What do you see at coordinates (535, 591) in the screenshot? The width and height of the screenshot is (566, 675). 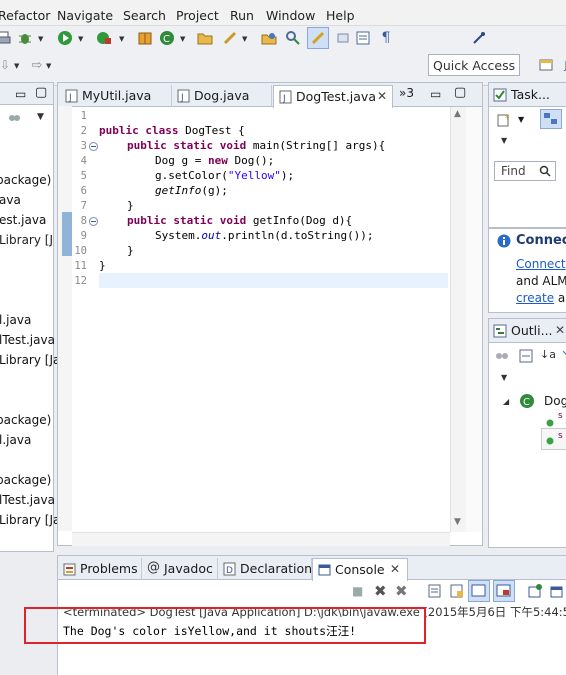 I see `pin-console-icon` at bounding box center [535, 591].